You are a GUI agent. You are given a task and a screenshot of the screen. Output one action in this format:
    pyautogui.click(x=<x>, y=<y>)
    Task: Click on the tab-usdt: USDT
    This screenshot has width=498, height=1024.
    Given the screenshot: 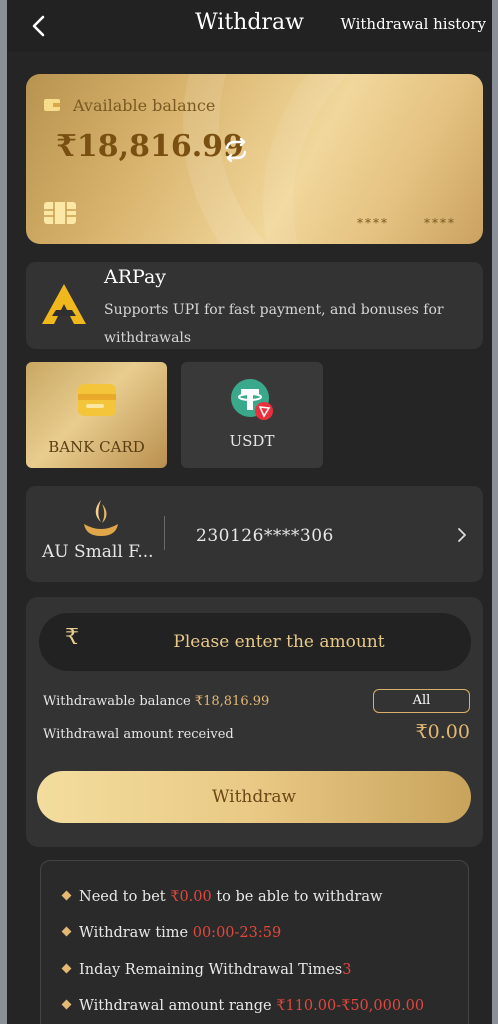 What is the action you would take?
    pyautogui.click(x=252, y=415)
    